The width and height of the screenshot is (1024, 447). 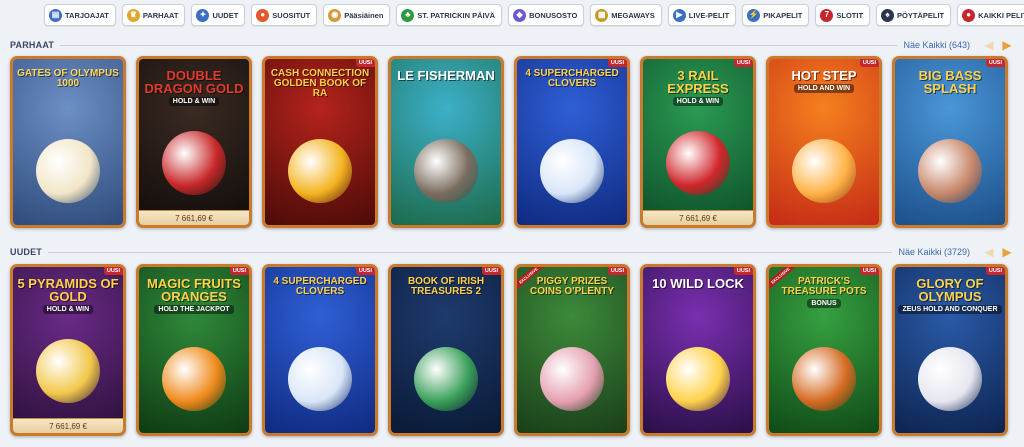 What do you see at coordinates (203, 15) in the screenshot?
I see `new-icon: ✦` at bounding box center [203, 15].